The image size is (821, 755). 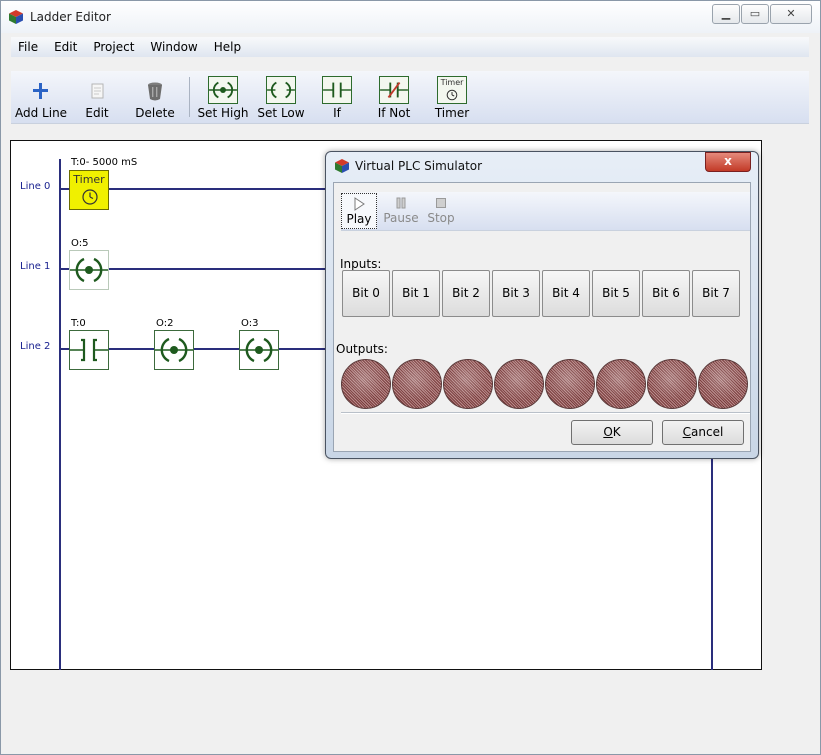 What do you see at coordinates (281, 90) in the screenshot?
I see `coil-set-low-icon` at bounding box center [281, 90].